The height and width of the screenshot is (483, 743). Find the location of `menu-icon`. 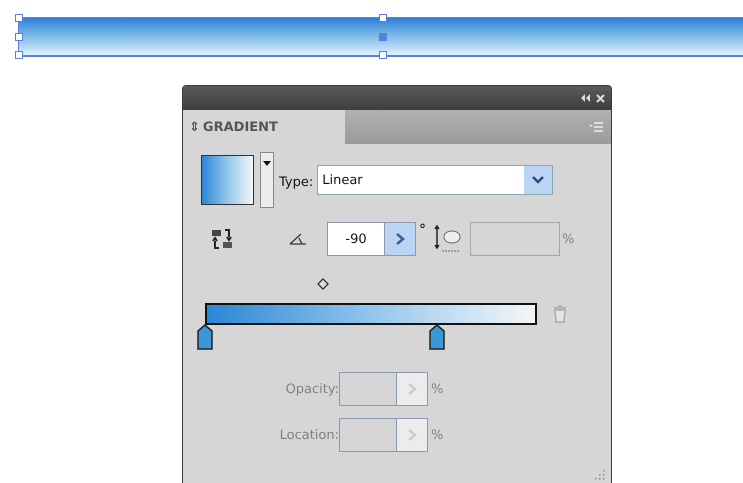

menu-icon is located at coordinates (596, 127).